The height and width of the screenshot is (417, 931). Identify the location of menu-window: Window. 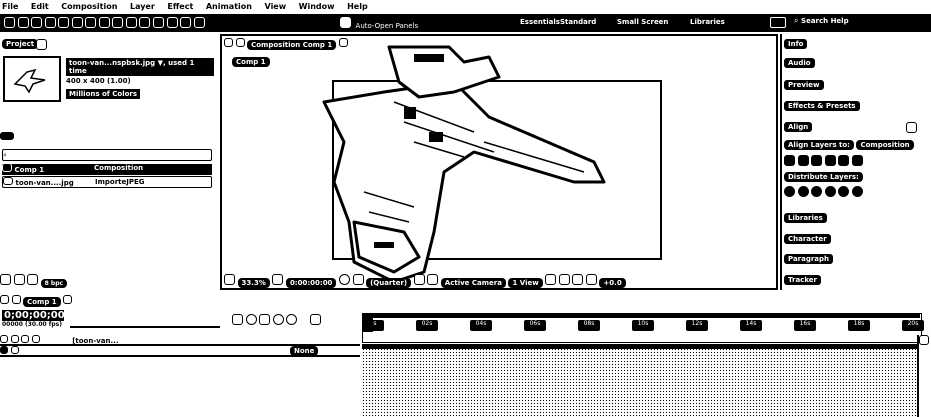
(317, 6).